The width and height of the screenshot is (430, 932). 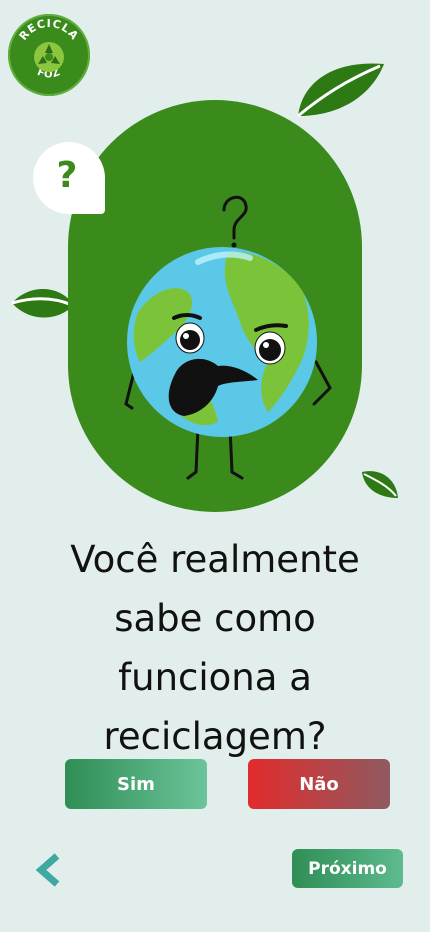 What do you see at coordinates (49, 55) in the screenshot?
I see `recicla-foz-logo: RECICLA FOZ` at bounding box center [49, 55].